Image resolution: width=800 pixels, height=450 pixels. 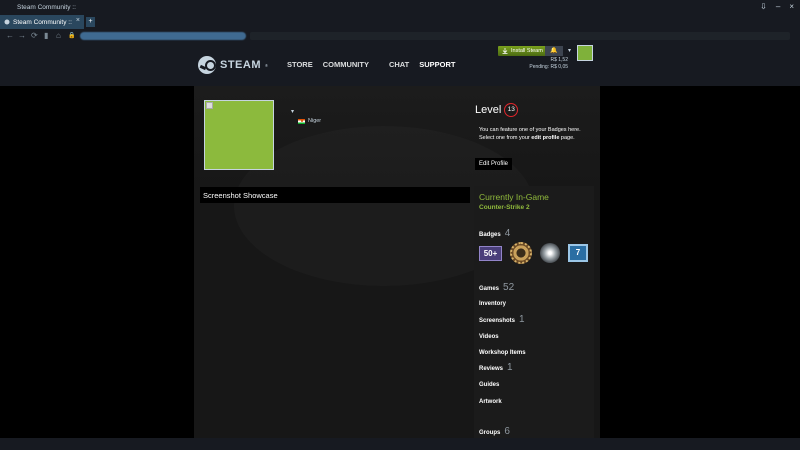 What do you see at coordinates (507, 233) in the screenshot?
I see `badges-count: 4` at bounding box center [507, 233].